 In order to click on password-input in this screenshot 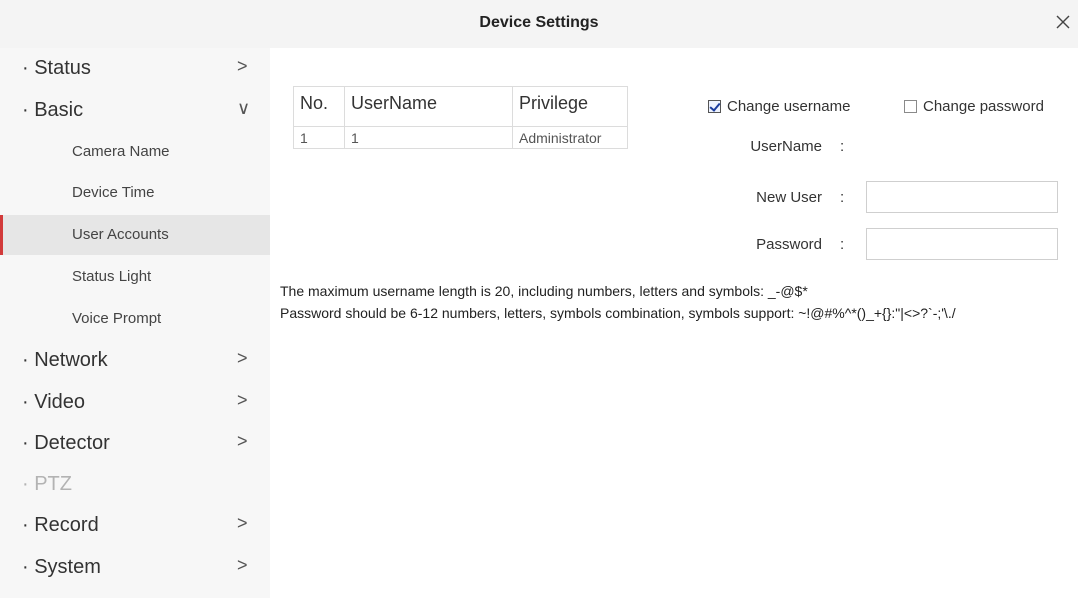, I will do `click(962, 244)`.